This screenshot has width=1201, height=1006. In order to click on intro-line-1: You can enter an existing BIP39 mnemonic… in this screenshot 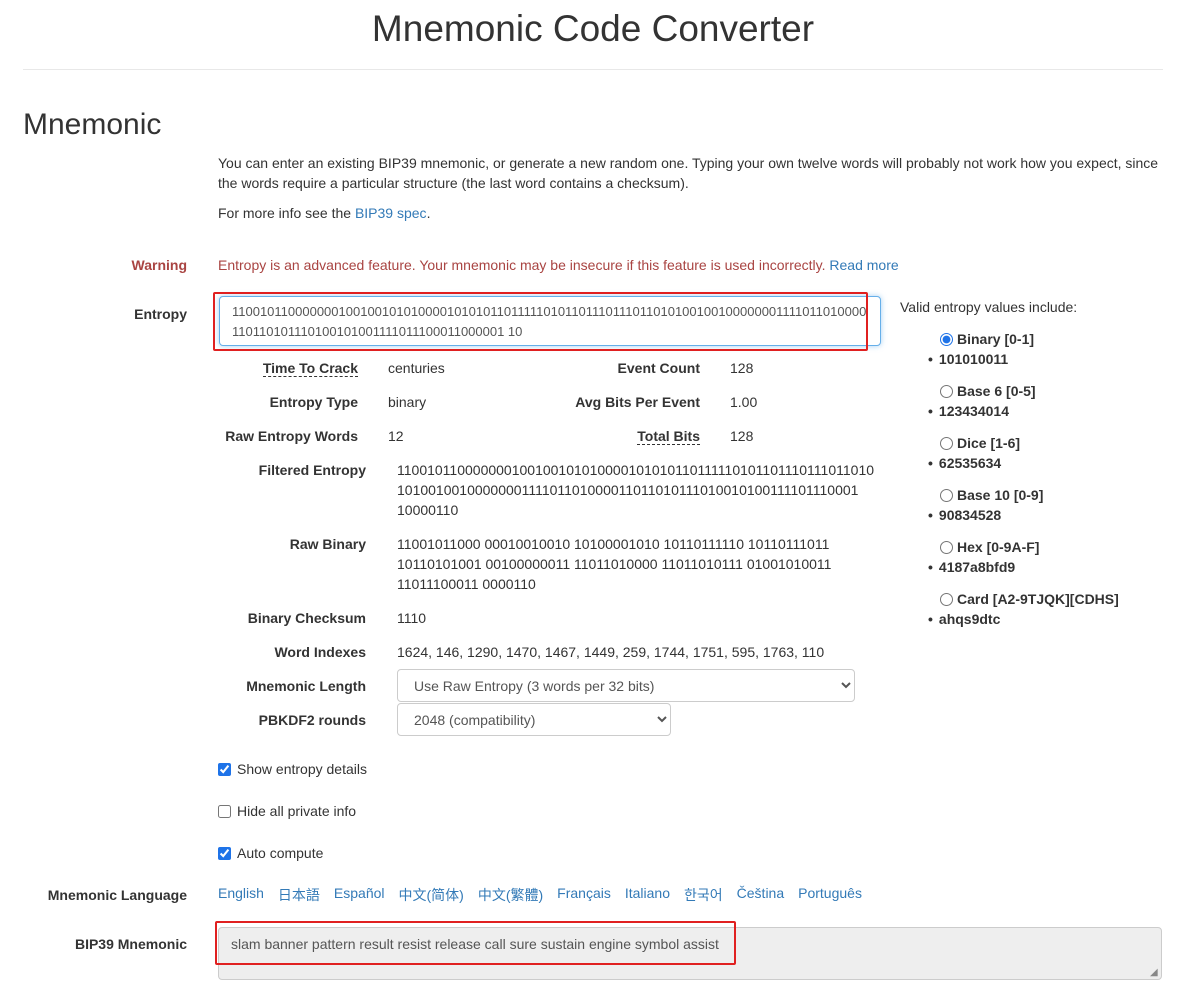, I will do `click(688, 163)`.